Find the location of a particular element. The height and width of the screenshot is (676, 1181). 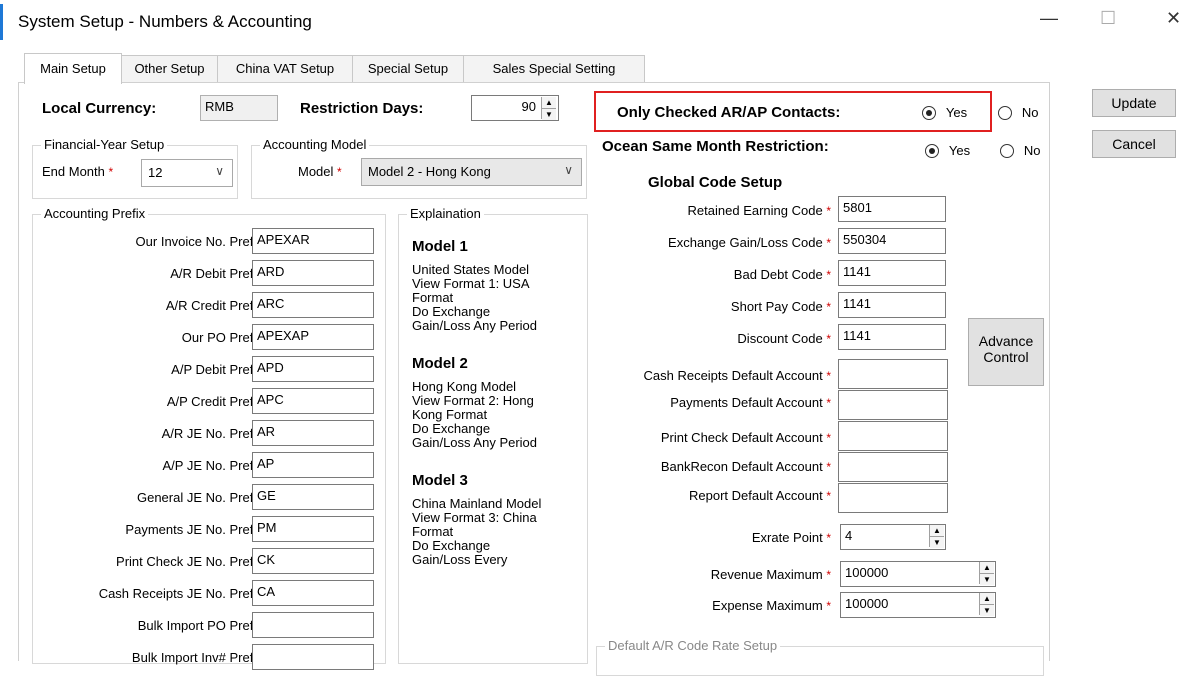

cash-receipts-je-prefix-input: CA is located at coordinates (313, 593).